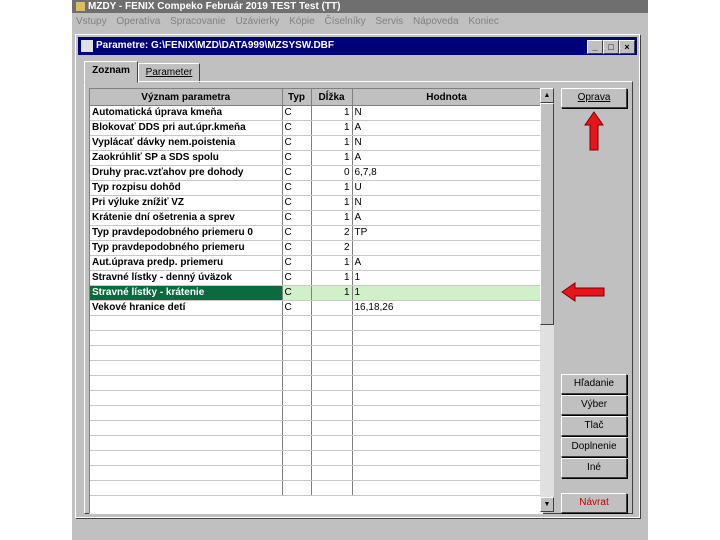 The height and width of the screenshot is (540, 720). I want to click on col-header-hodnota: Hodnota, so click(447, 97).